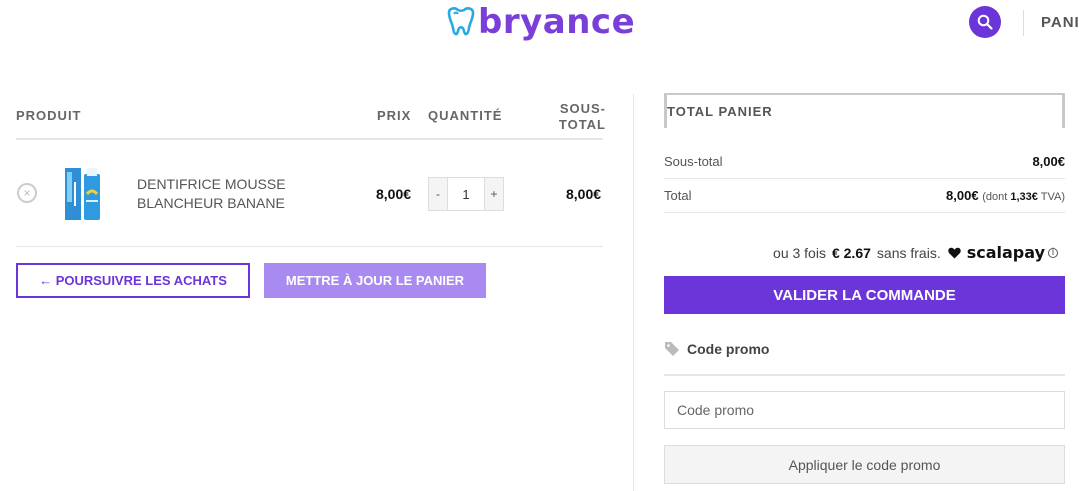 The image size is (1079, 491). Describe the element at coordinates (461, 21) in the screenshot. I see `tooth-logo-icon` at that location.